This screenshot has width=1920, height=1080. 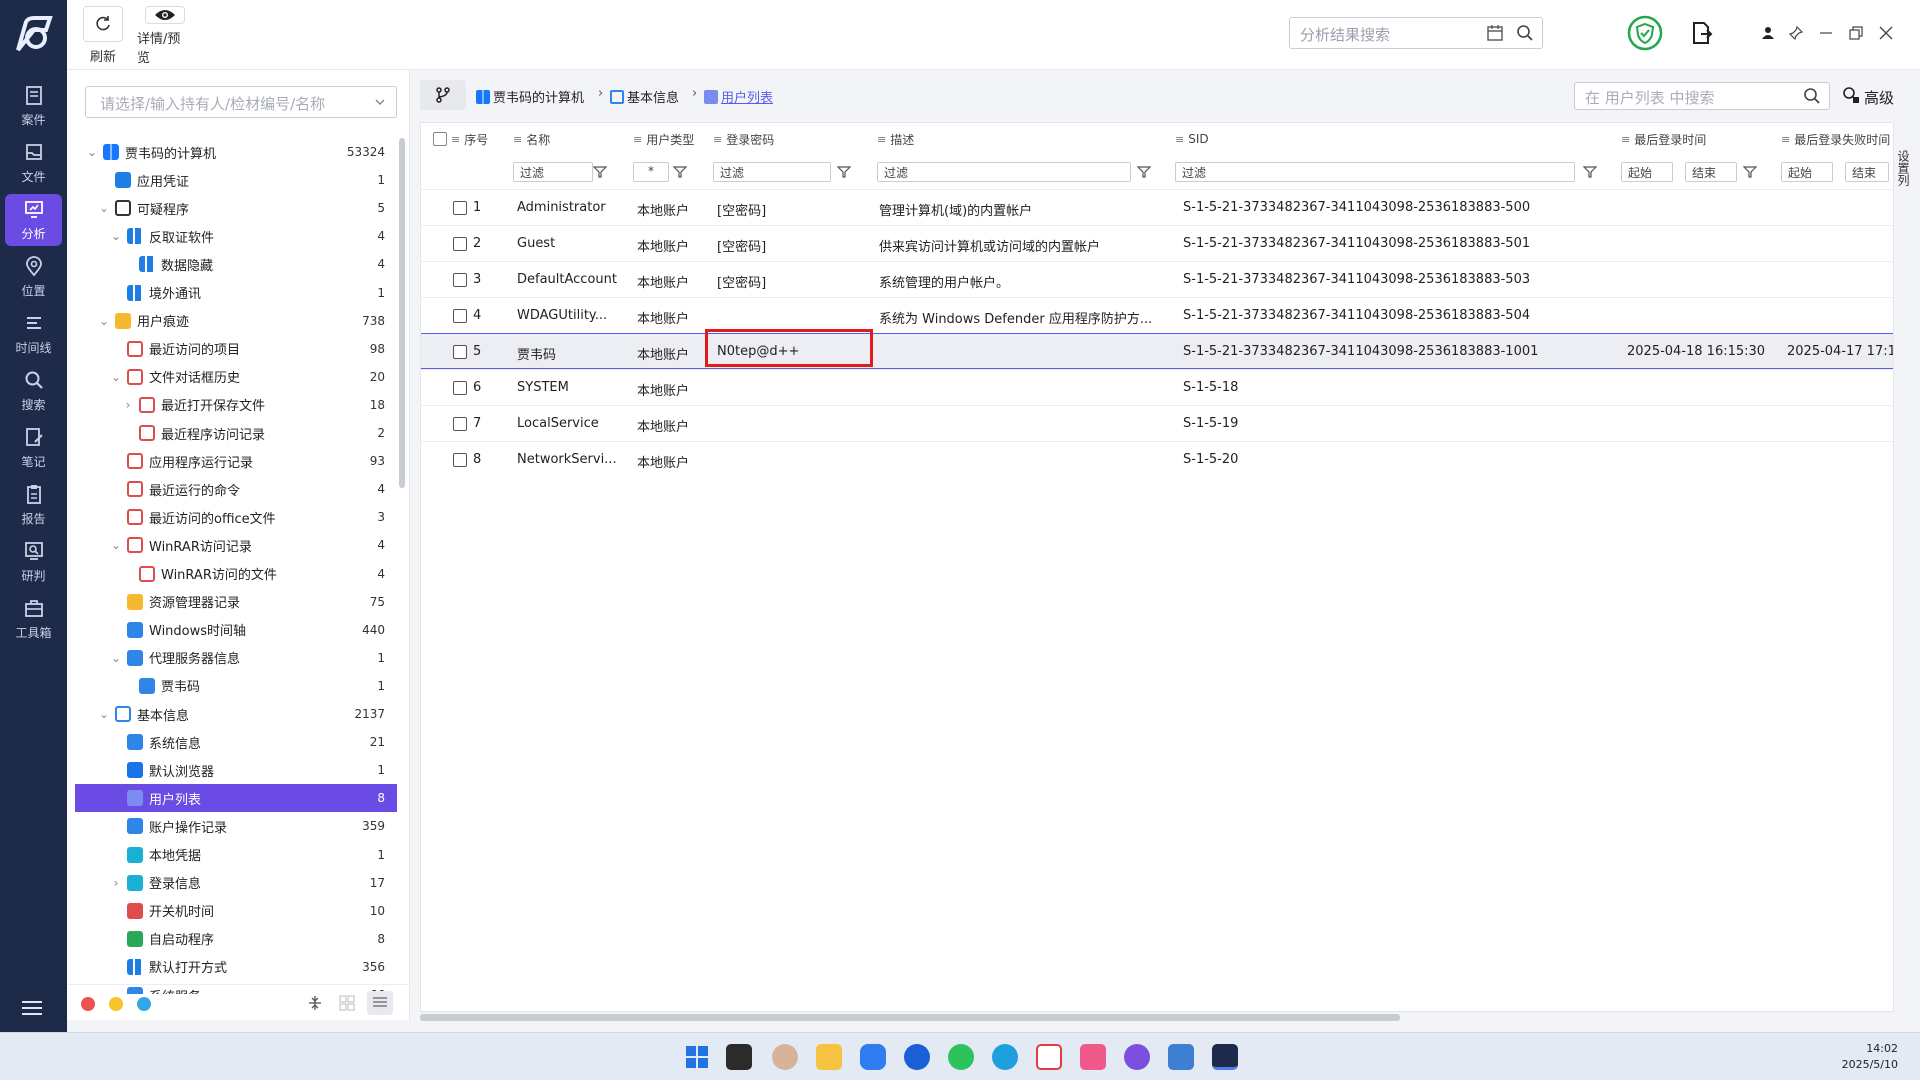 What do you see at coordinates (33, 391) in the screenshot?
I see `nav-search: 搜索` at bounding box center [33, 391].